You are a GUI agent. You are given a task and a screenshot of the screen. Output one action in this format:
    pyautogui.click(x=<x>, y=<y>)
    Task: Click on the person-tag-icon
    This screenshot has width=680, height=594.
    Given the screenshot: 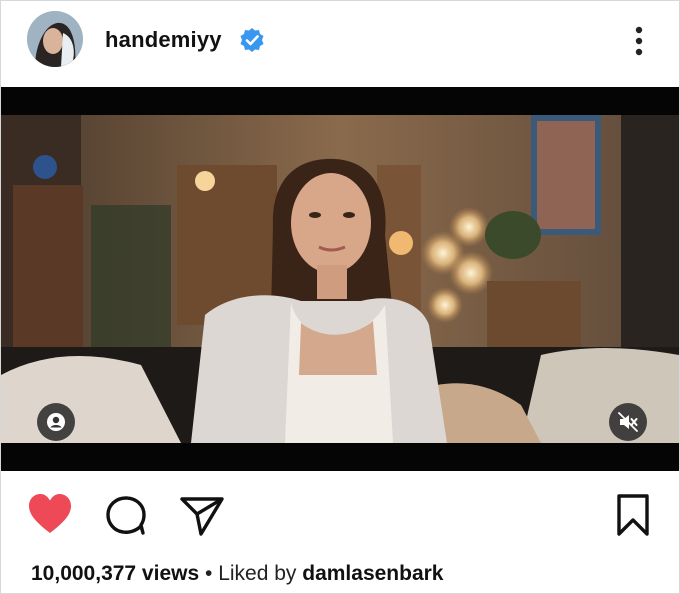 What is the action you would take?
    pyautogui.click(x=56, y=422)
    